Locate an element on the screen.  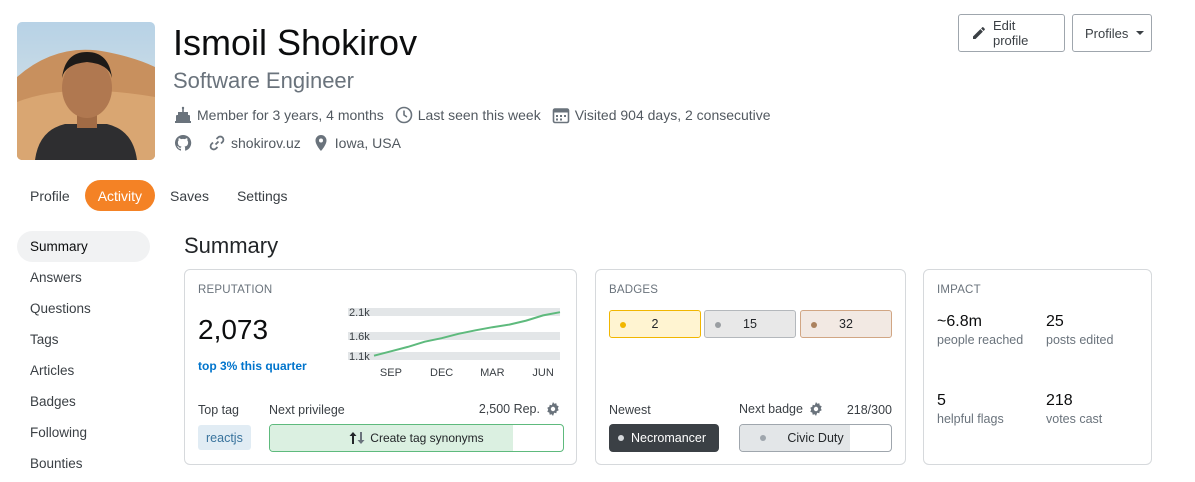
impact-people-reached: ~6.8m people reached is located at coordinates (980, 330).